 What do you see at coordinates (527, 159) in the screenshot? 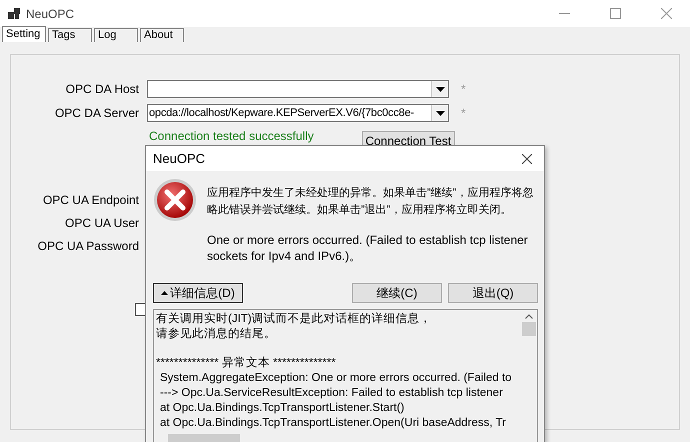
I see `close-icon` at bounding box center [527, 159].